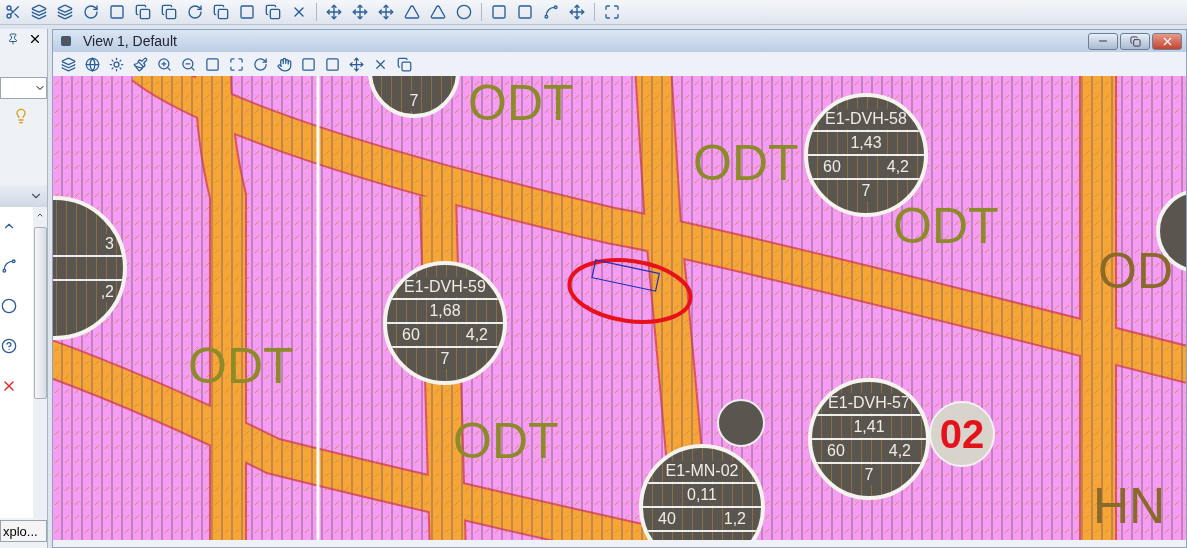 The width and height of the screenshot is (1187, 548). What do you see at coordinates (869, 403) in the screenshot?
I see `plot-code: E1-DVH-57` at bounding box center [869, 403].